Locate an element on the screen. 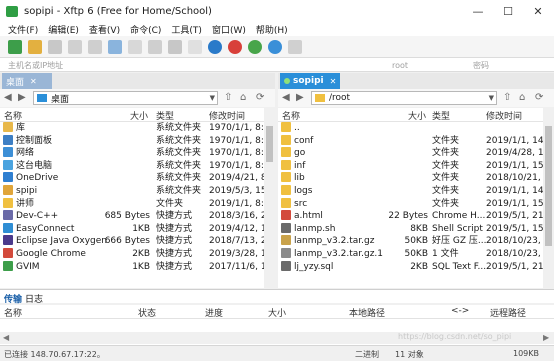  refresh-icon is located at coordinates (115, 46).